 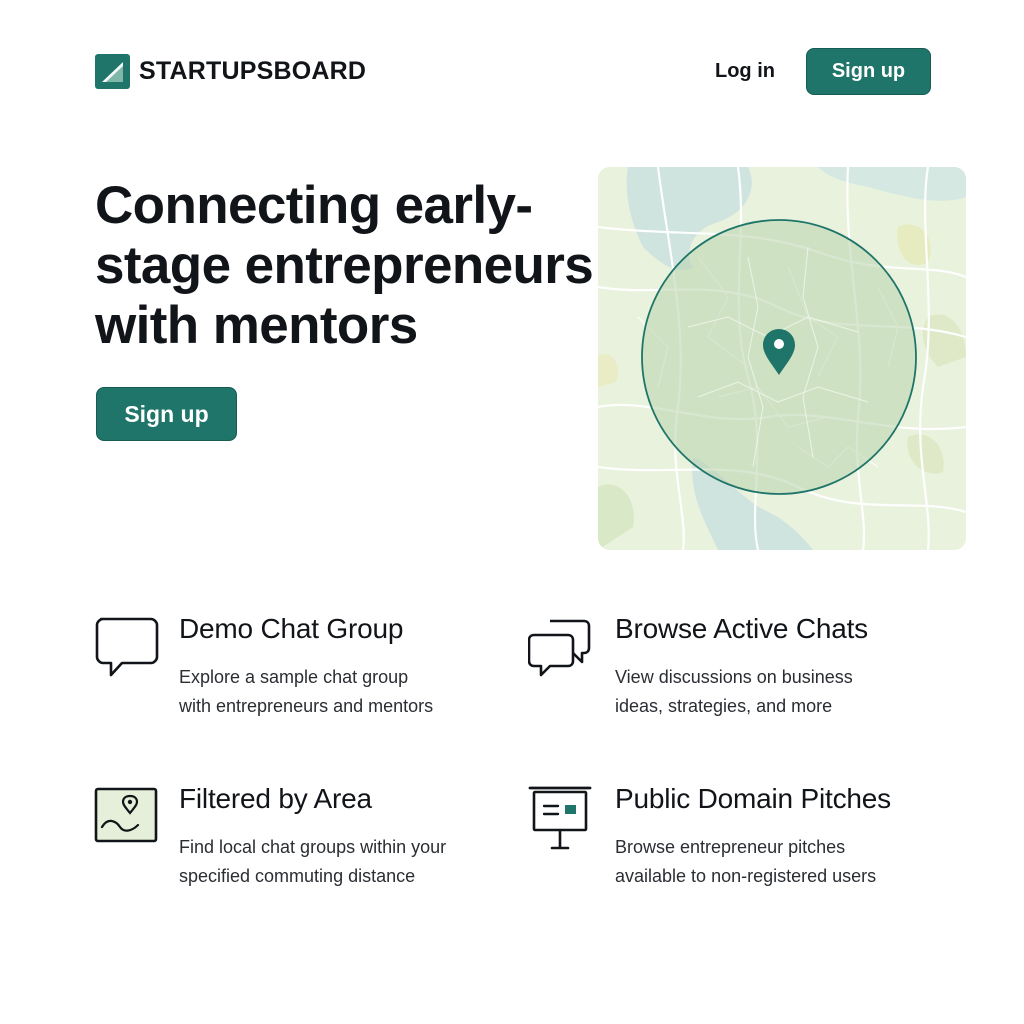 What do you see at coordinates (297, 876) in the screenshot?
I see `feature-description-line: specified commuting distance` at bounding box center [297, 876].